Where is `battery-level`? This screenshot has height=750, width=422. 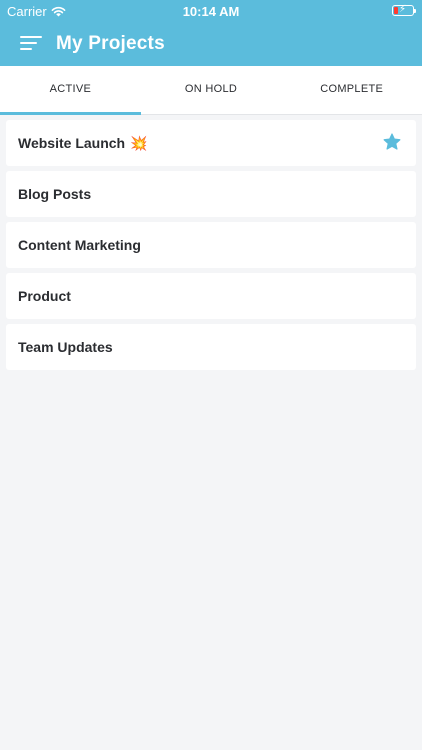 battery-level is located at coordinates (396, 10).